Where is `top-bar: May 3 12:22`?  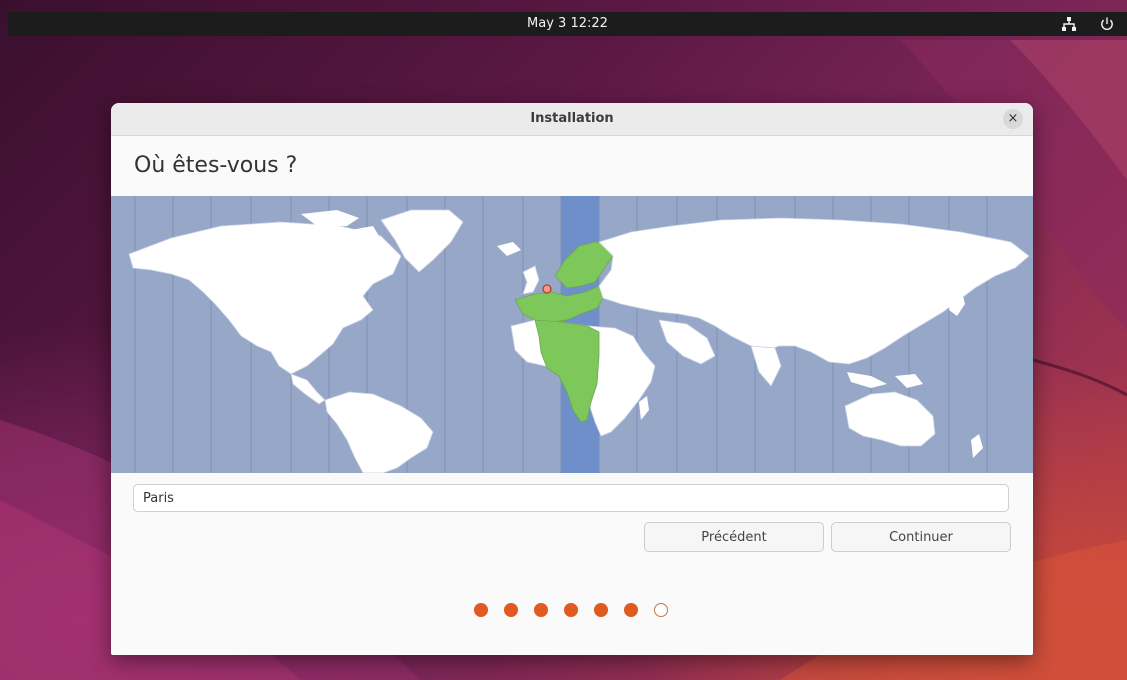
top-bar: May 3 12:22 is located at coordinates (567, 24).